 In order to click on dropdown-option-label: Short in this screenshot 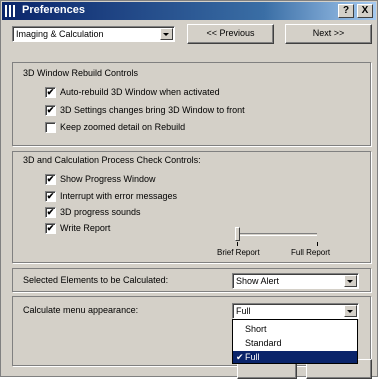, I will do `click(256, 329)`.